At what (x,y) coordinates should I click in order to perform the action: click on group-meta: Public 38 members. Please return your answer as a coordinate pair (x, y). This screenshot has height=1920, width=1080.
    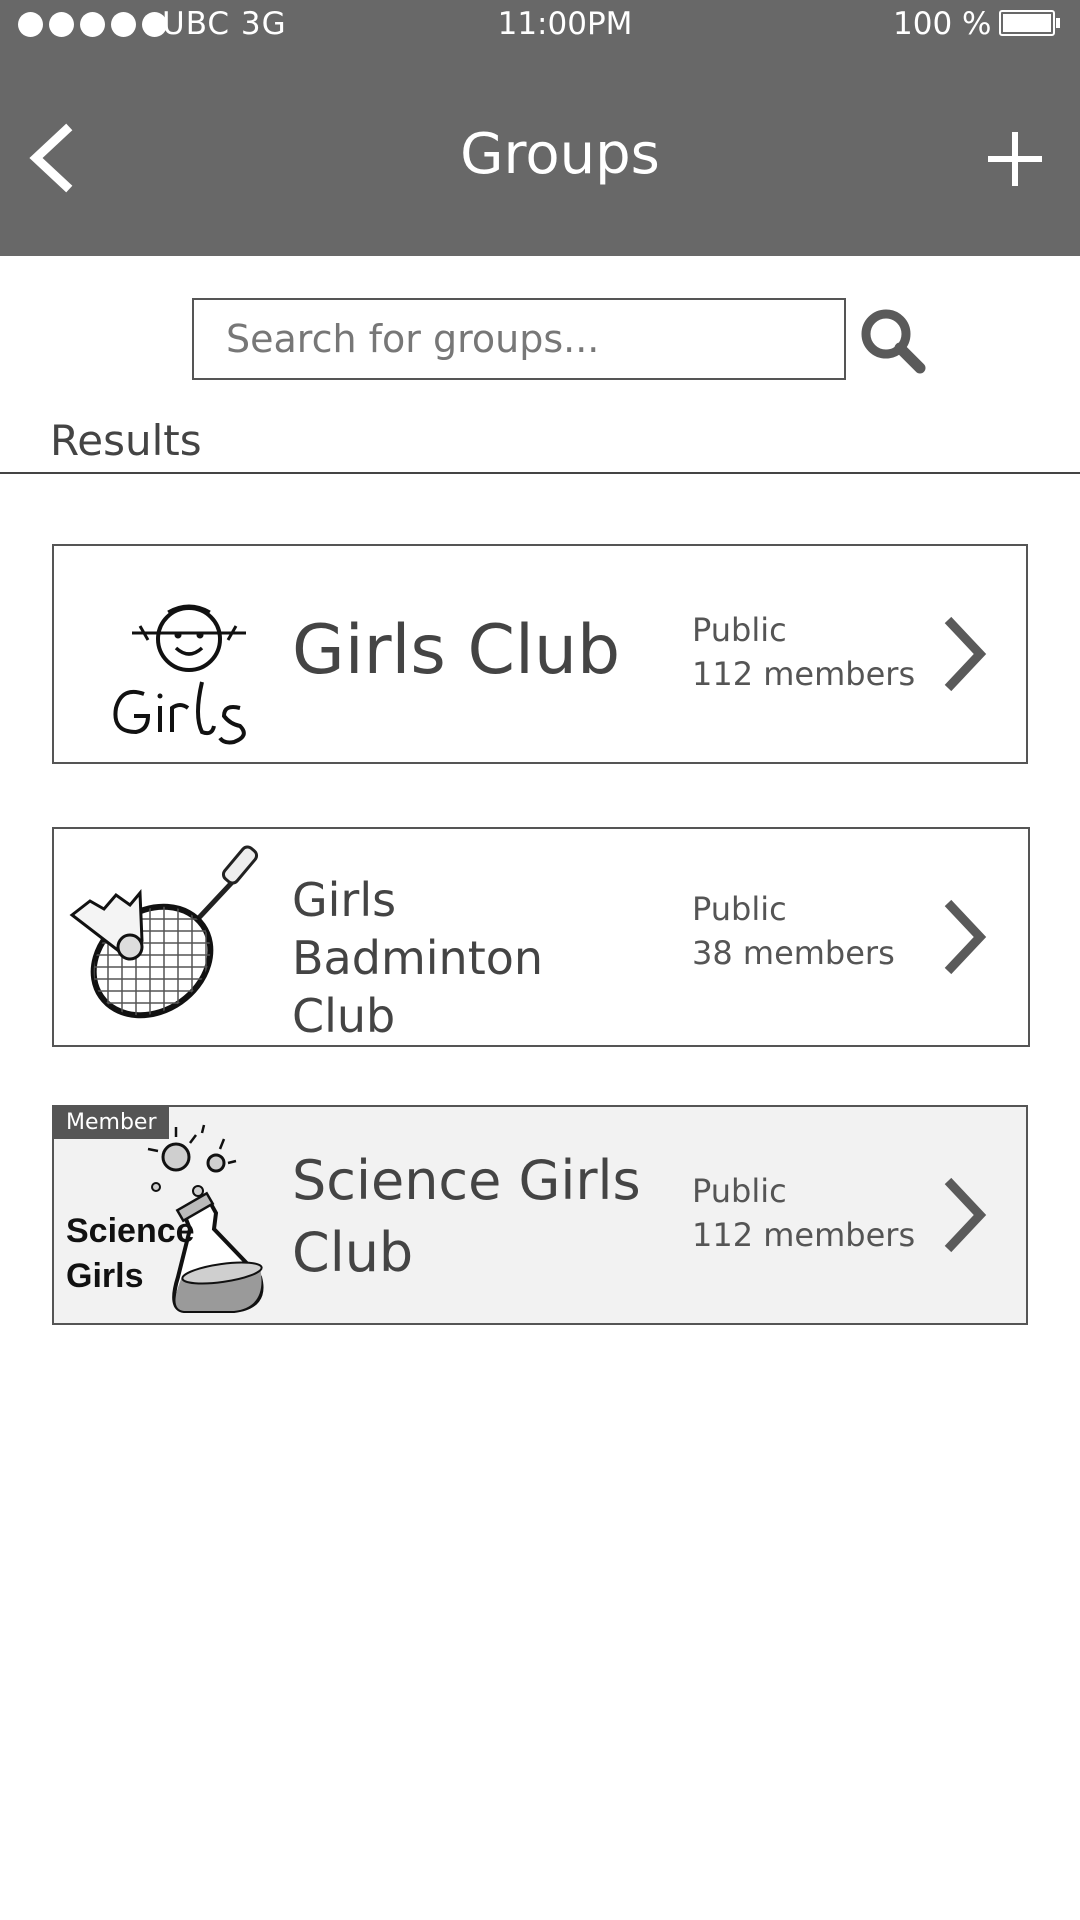
    Looking at the image, I should click on (793, 931).